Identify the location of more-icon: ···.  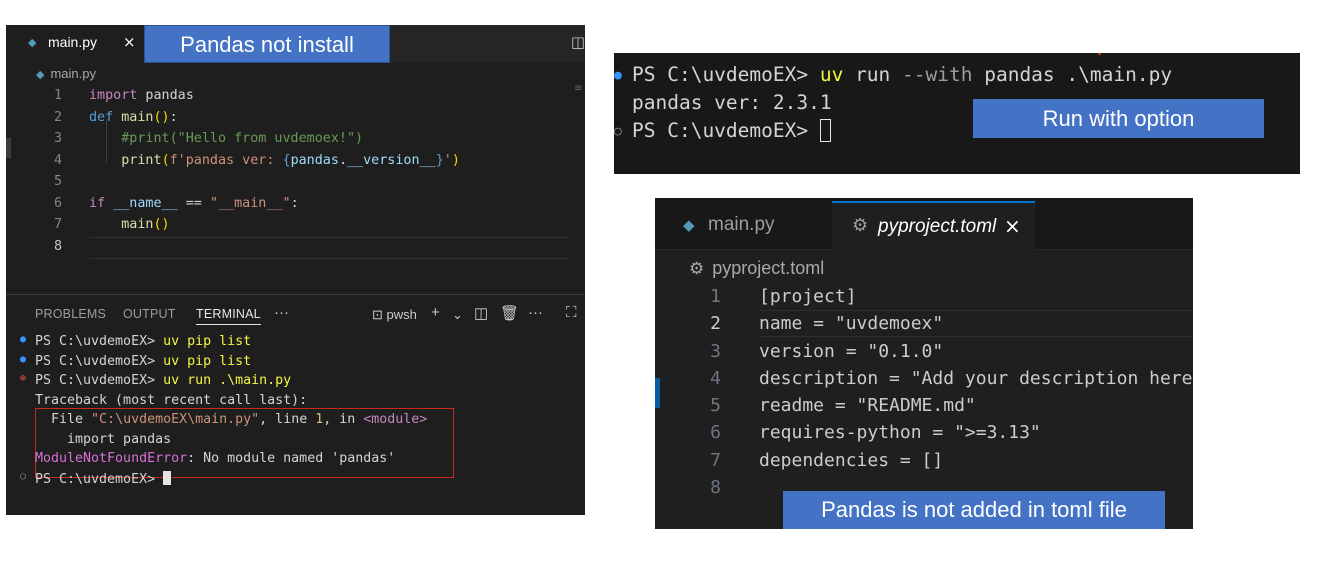
(535, 312).